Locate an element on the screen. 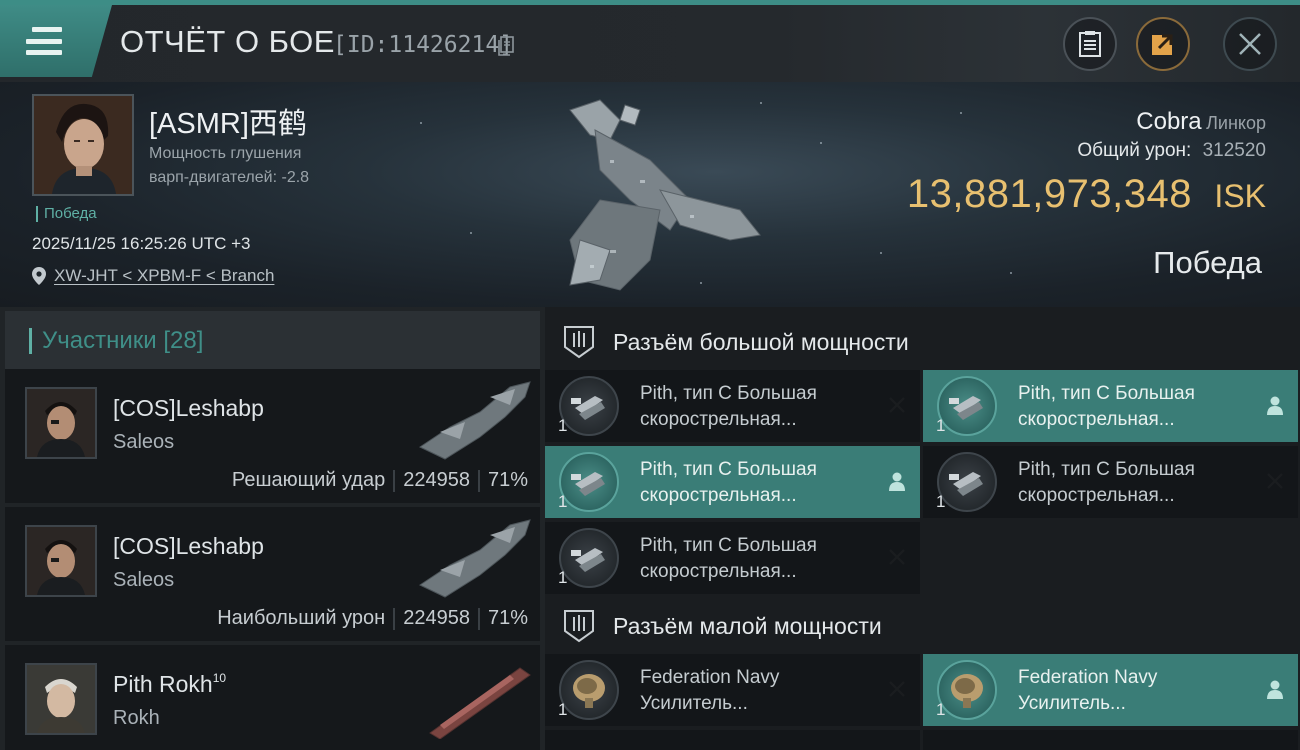 Image resolution: width=1300 pixels, height=750 pixels. top-accent-line is located at coordinates (650, 2).